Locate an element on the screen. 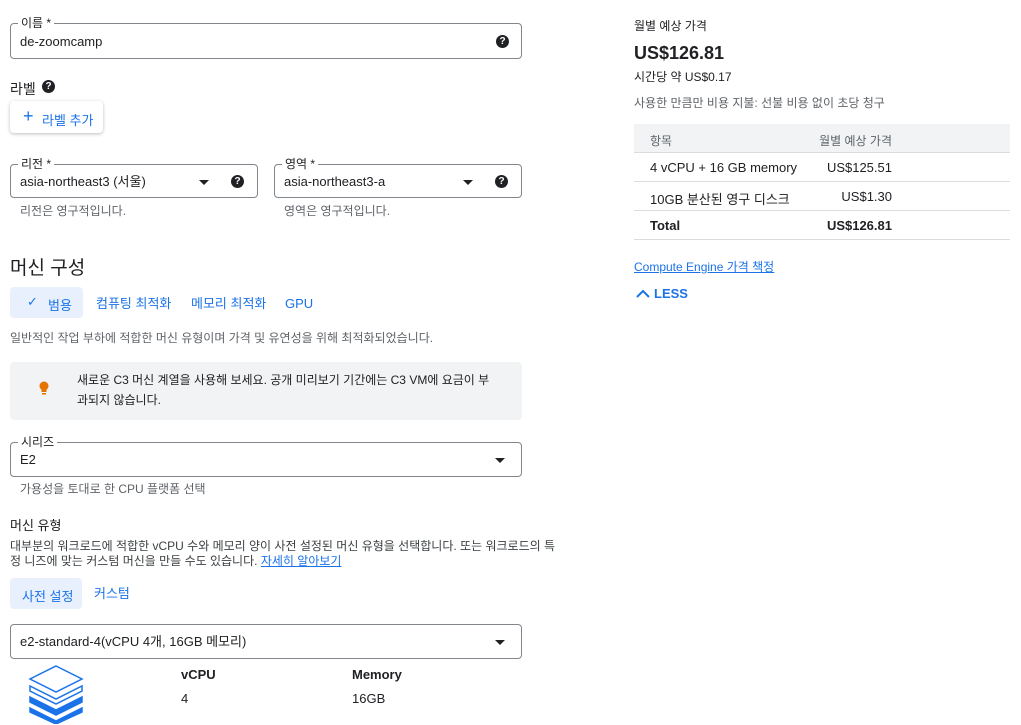 The height and width of the screenshot is (725, 1021). plus-icon: + is located at coordinates (28, 116).